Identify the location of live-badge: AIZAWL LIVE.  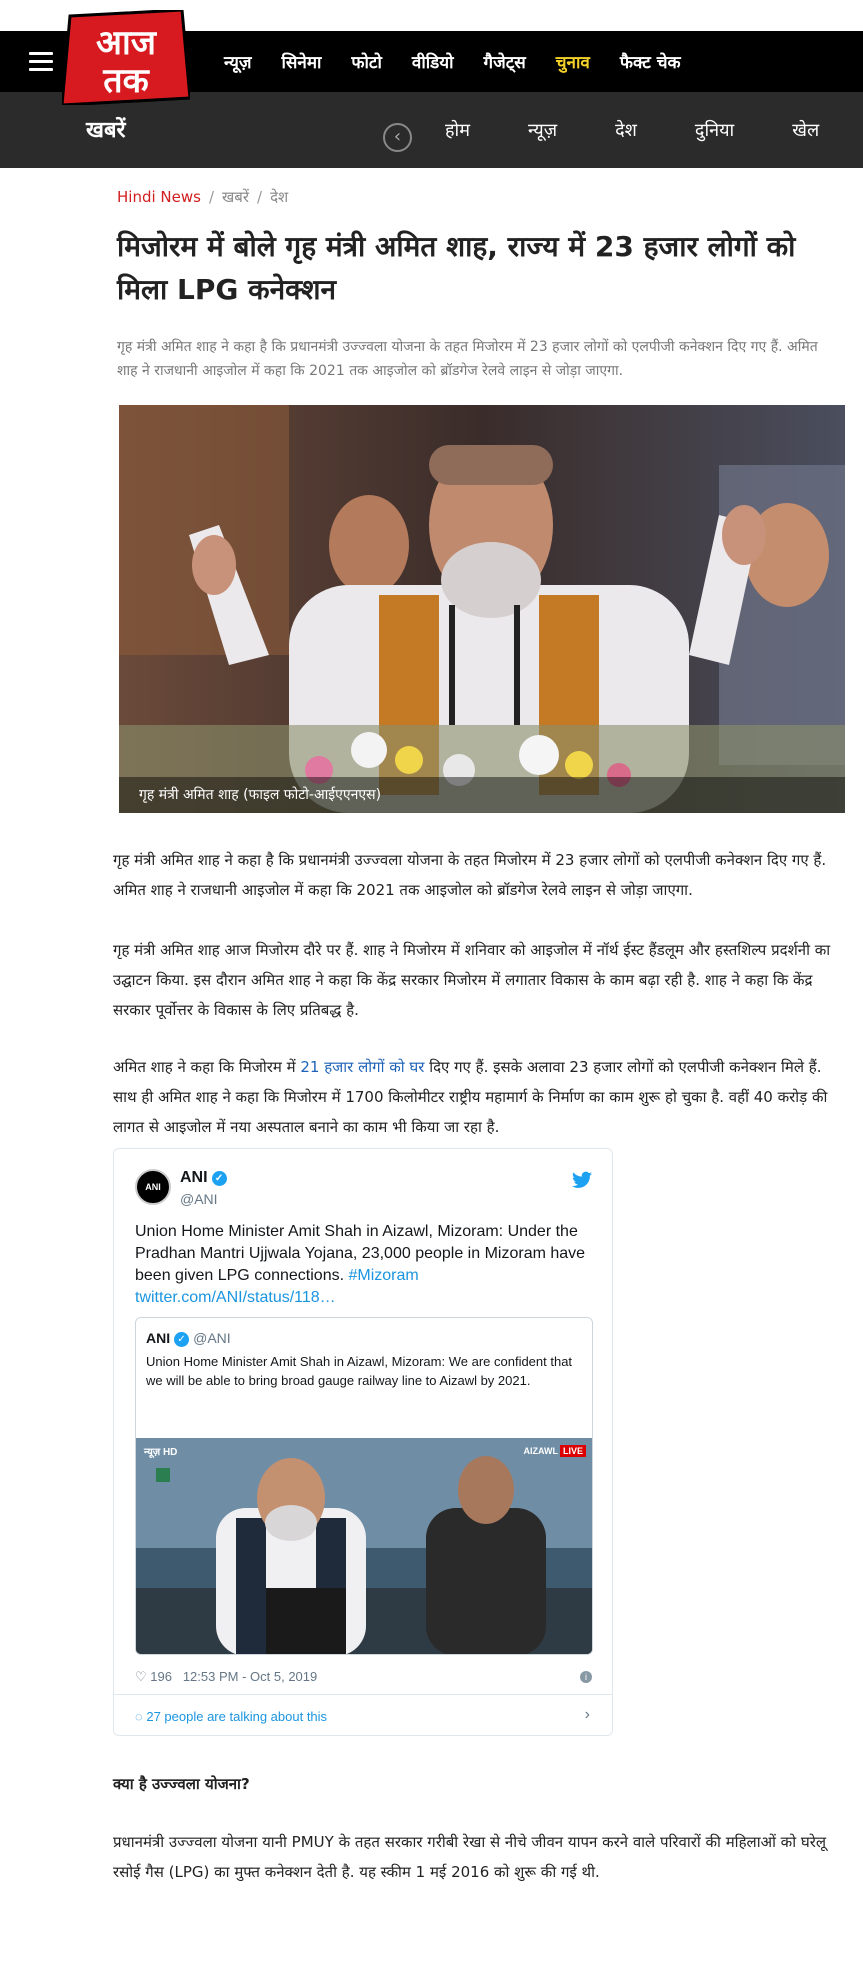
(554, 1451).